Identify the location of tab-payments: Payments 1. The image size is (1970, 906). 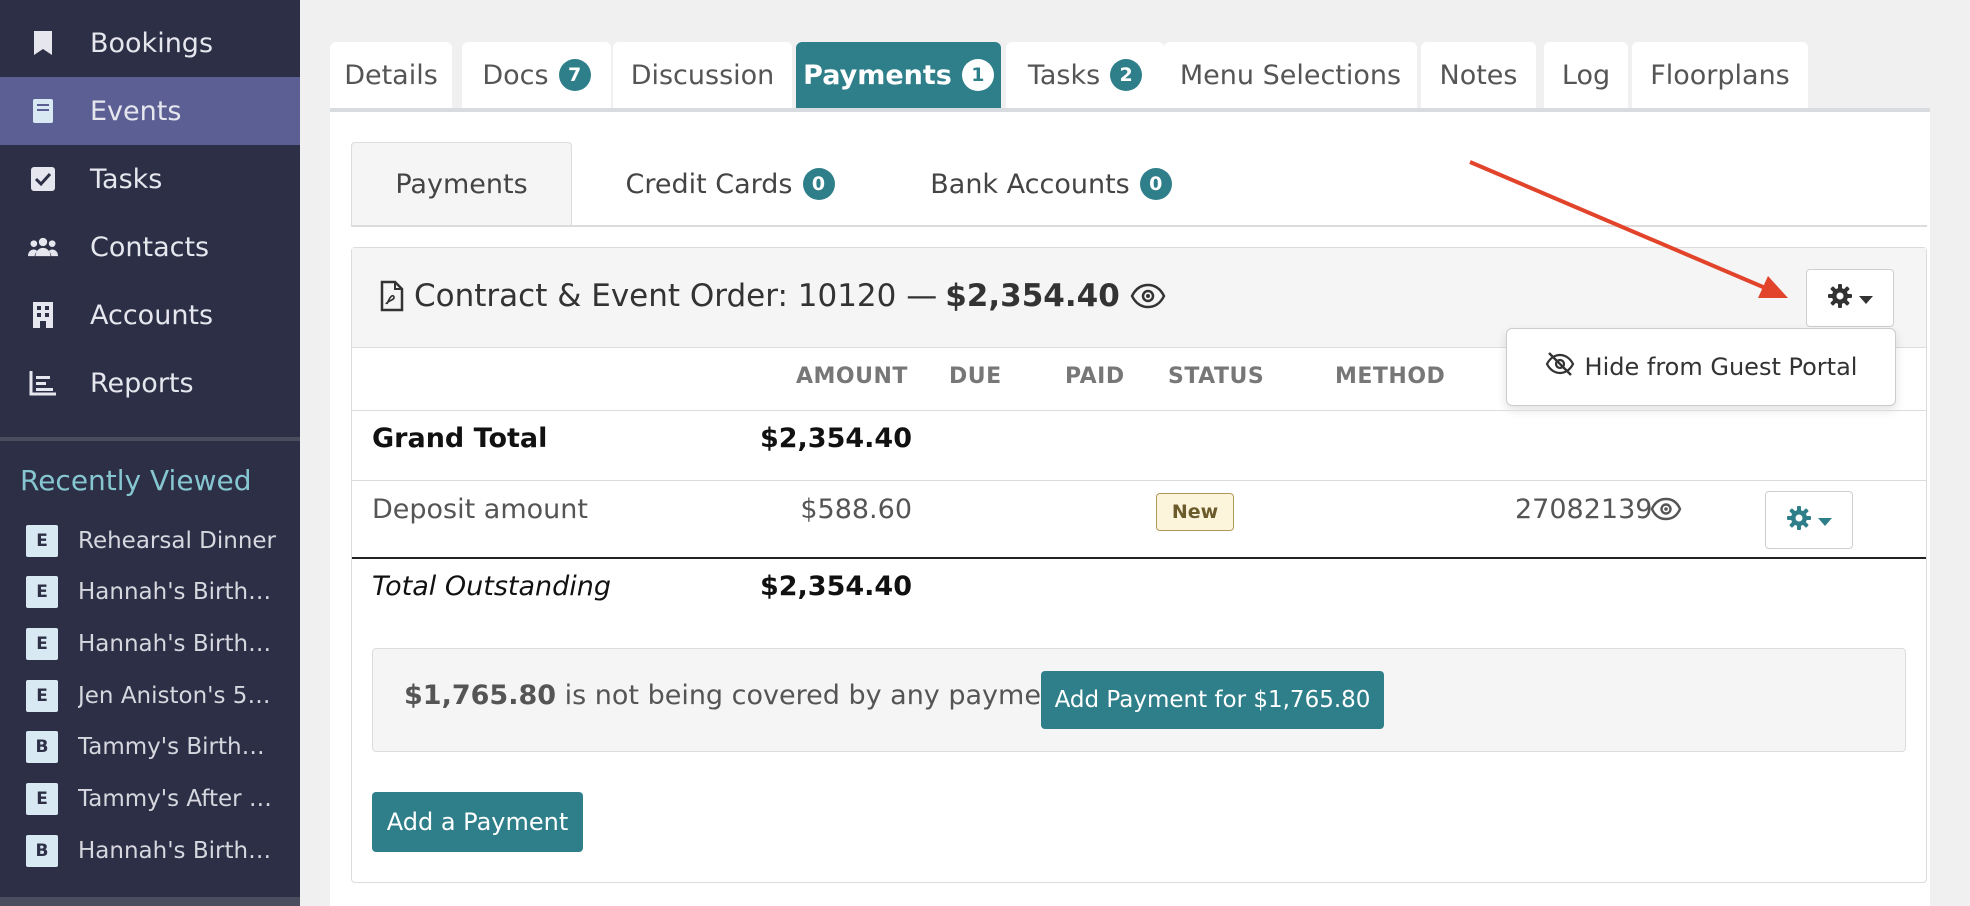
(898, 75).